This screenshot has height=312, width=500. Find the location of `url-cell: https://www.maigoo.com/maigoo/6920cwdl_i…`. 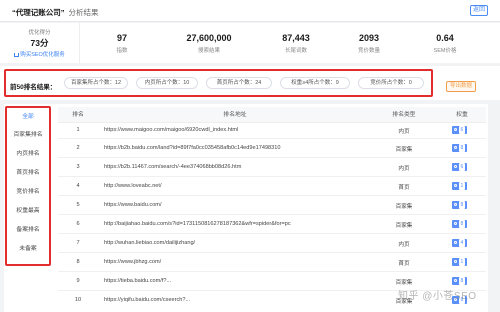

url-cell: https://www.maigoo.com/maigoo/6920cwdl_i… is located at coordinates (237, 130).